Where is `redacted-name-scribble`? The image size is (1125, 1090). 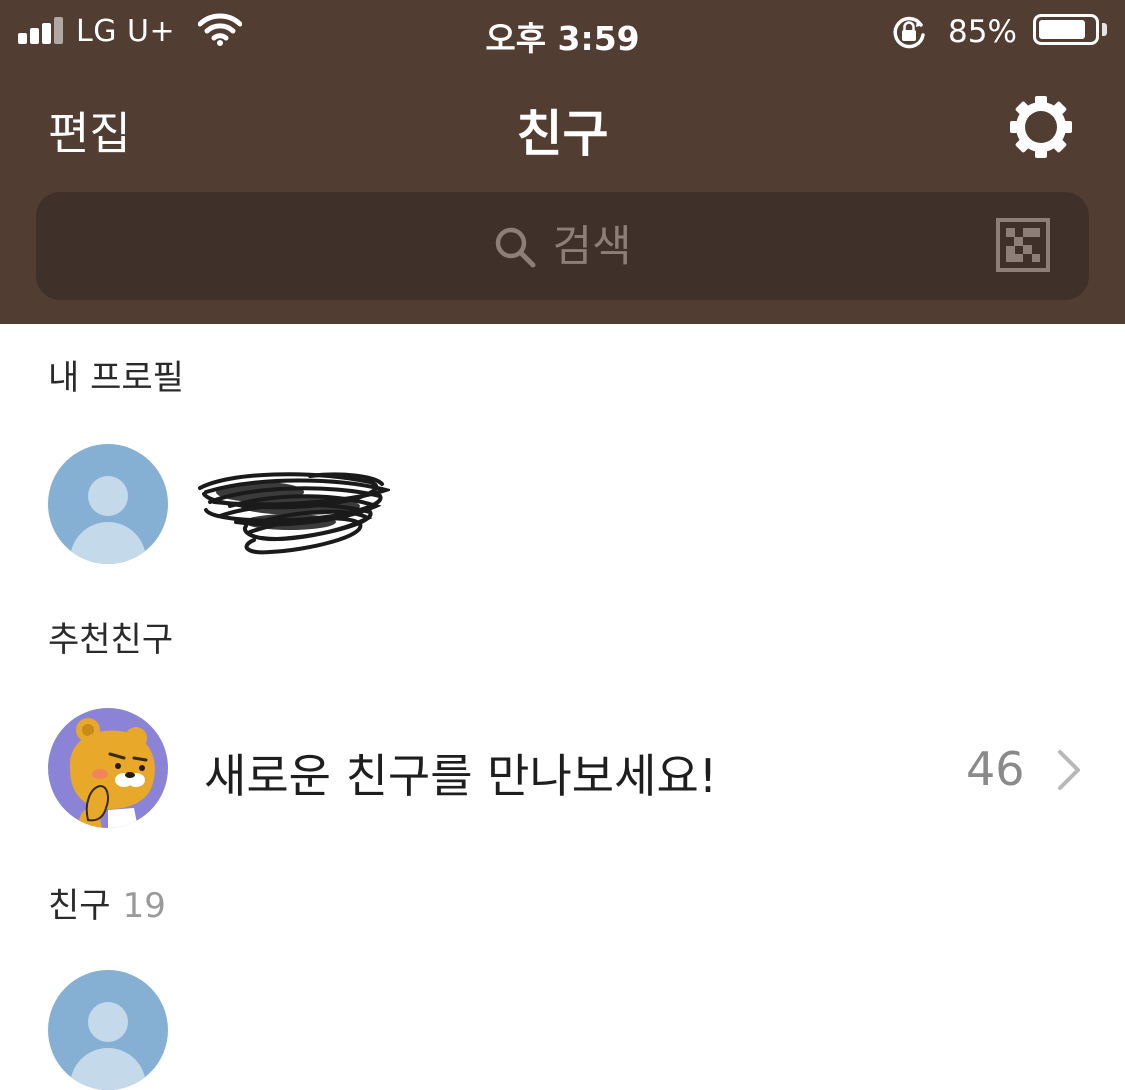
redacted-name-scribble is located at coordinates (294, 513).